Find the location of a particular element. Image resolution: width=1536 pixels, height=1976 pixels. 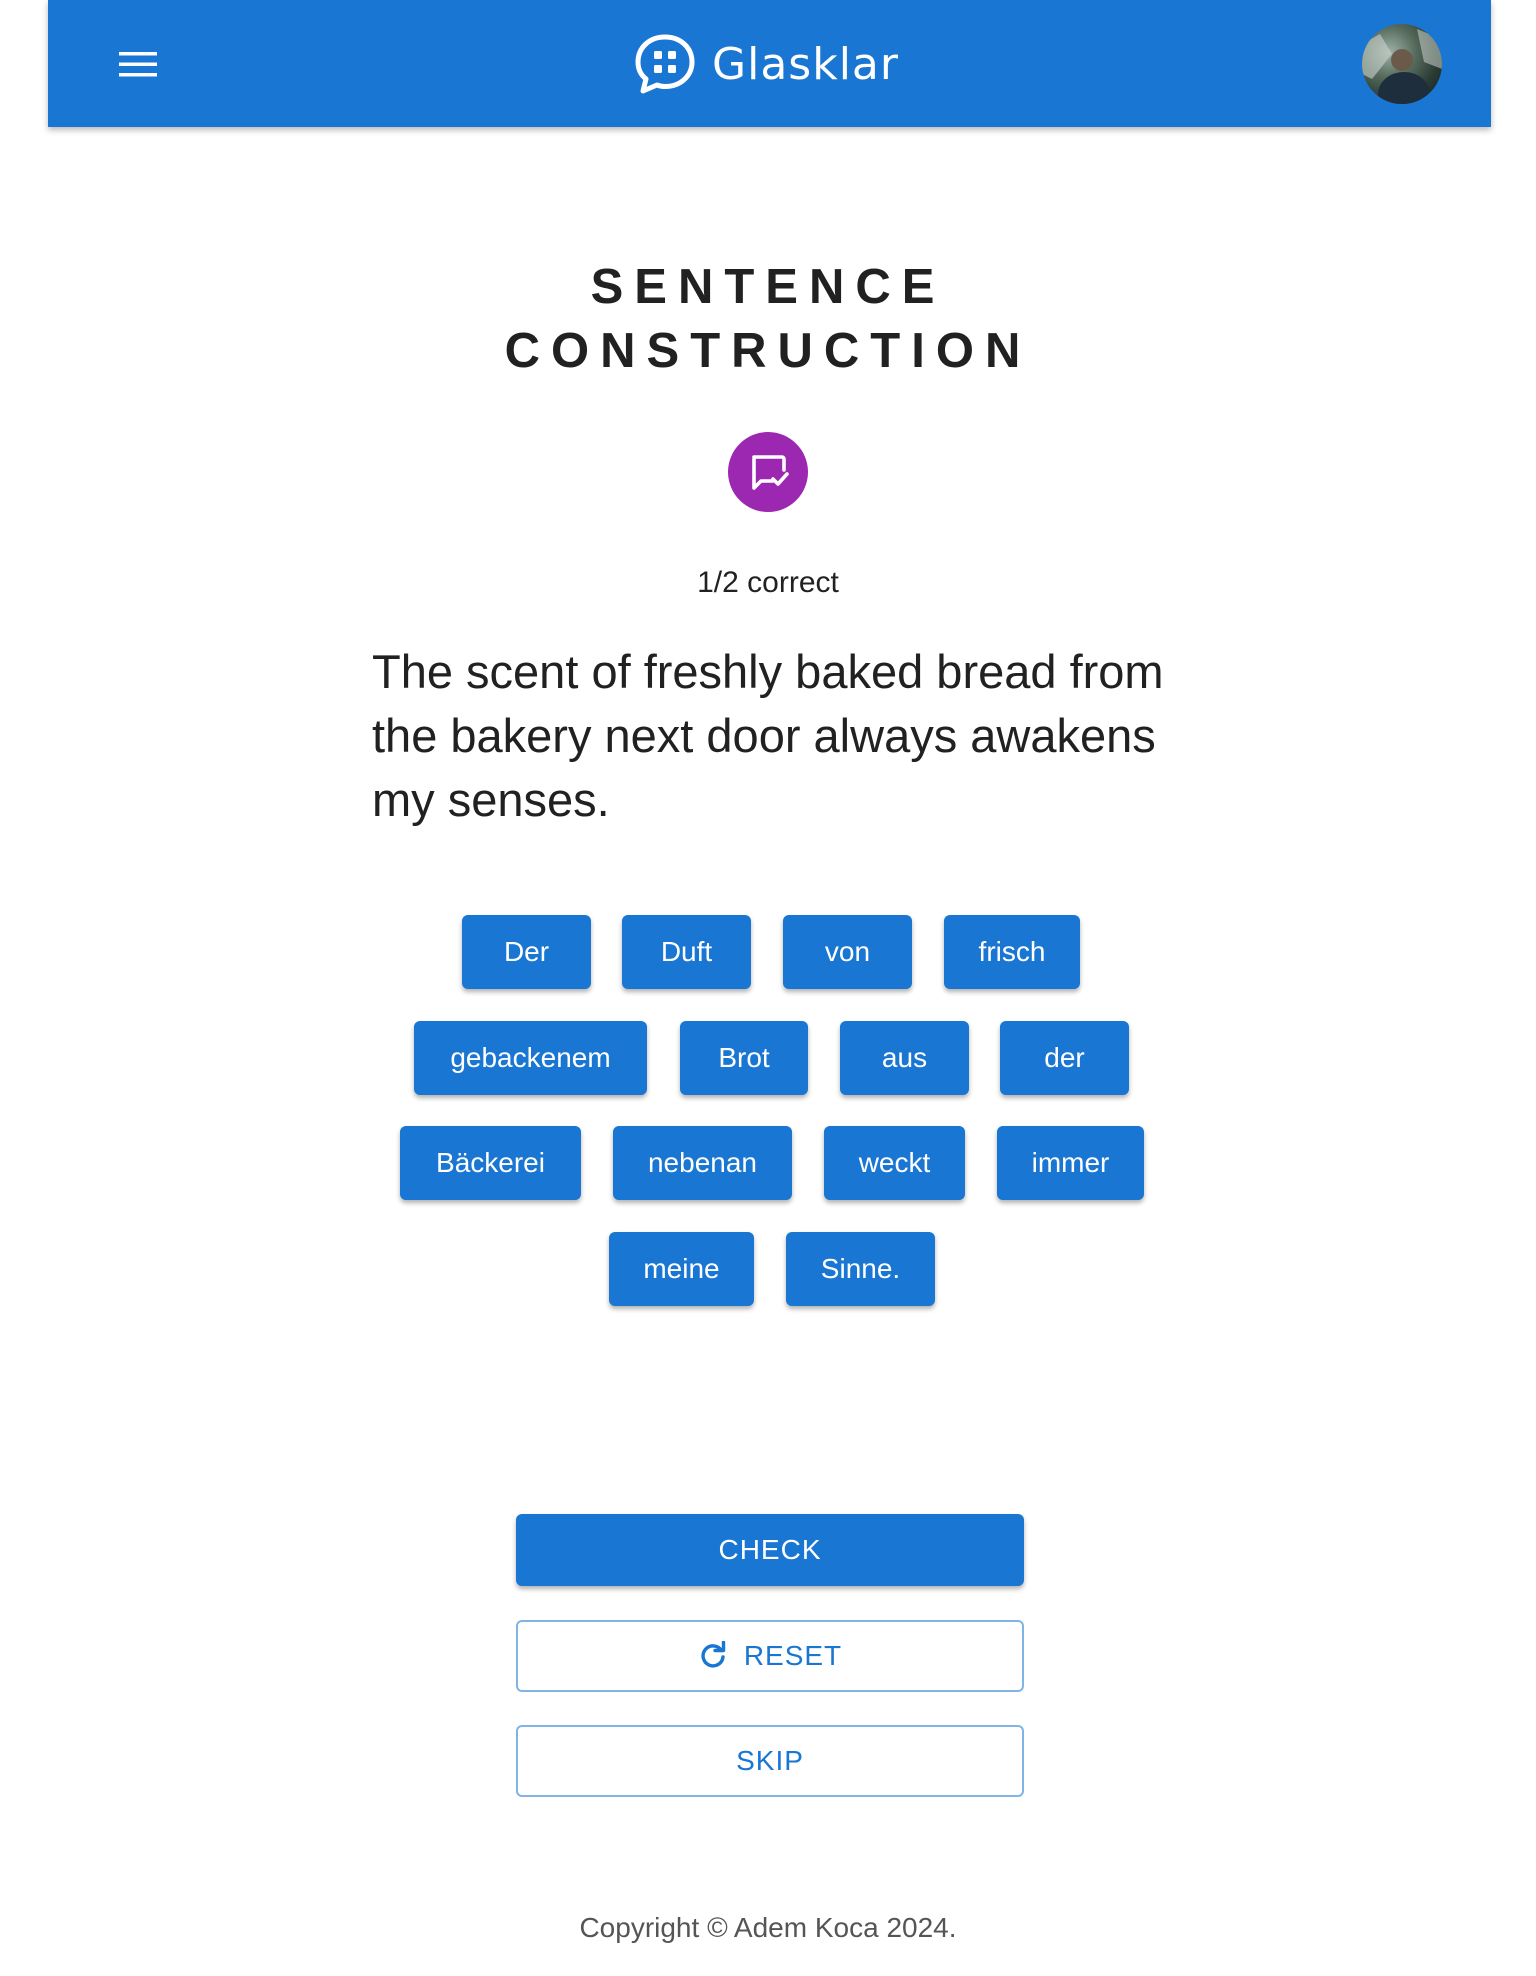

skip-button: SKIP is located at coordinates (770, 1761).